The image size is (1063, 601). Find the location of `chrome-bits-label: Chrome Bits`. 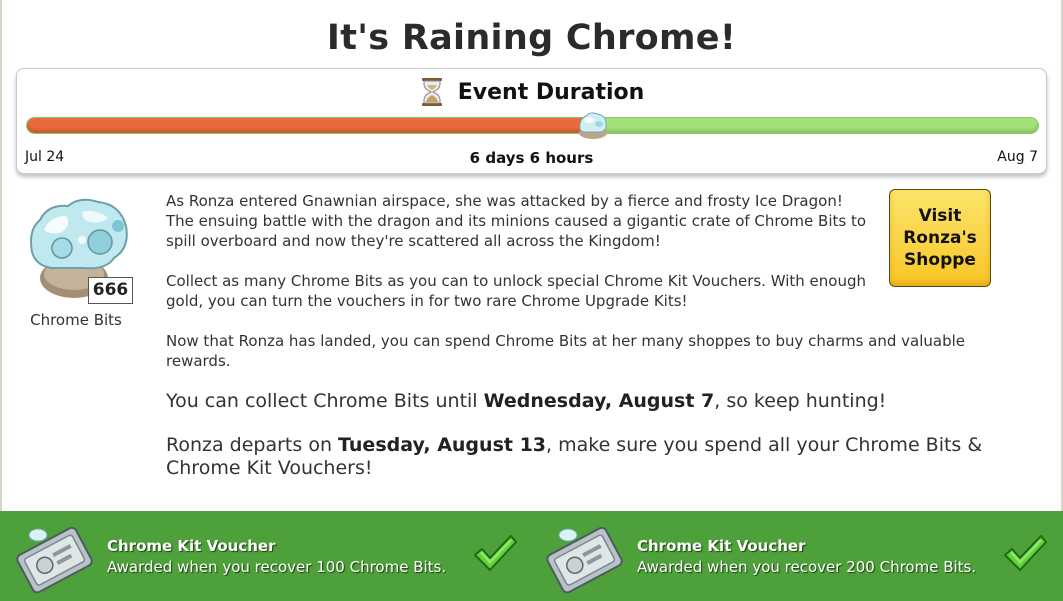

chrome-bits-label: Chrome Bits is located at coordinates (76, 320).